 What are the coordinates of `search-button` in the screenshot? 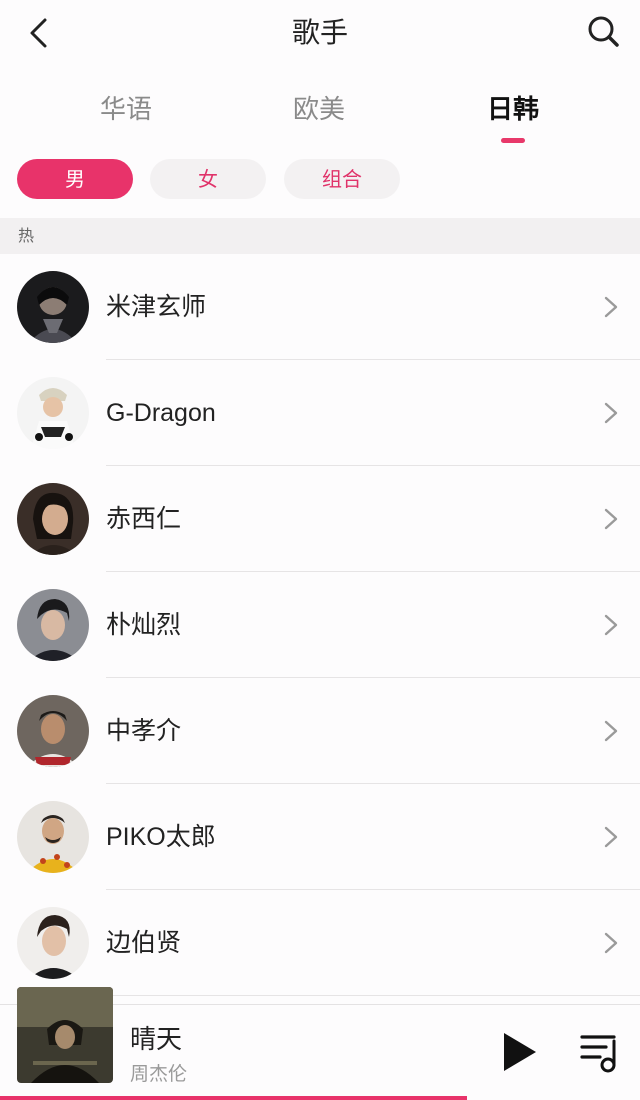 It's located at (604, 32).